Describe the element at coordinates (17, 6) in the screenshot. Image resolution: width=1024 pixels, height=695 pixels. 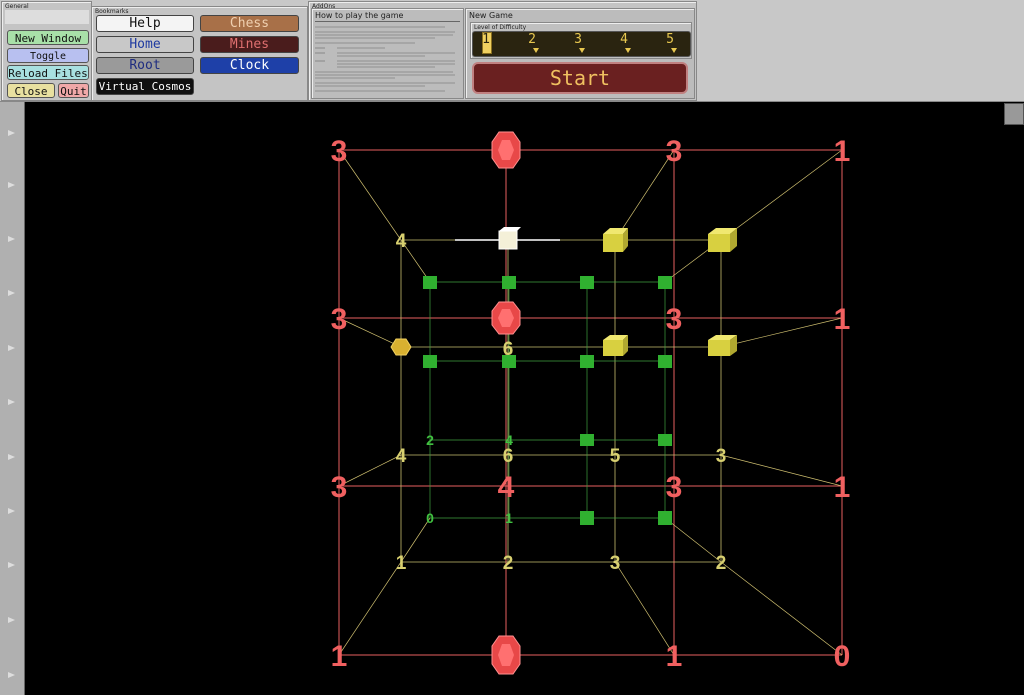
I see `general-panel-title: General` at that location.